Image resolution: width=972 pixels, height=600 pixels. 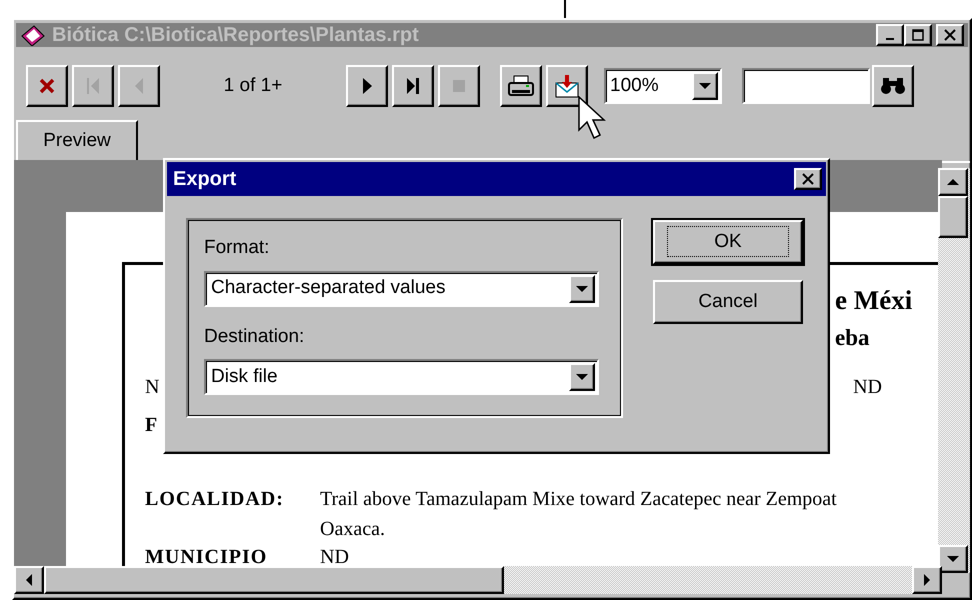 I want to click on report-subtitle: eba, so click(x=852, y=338).